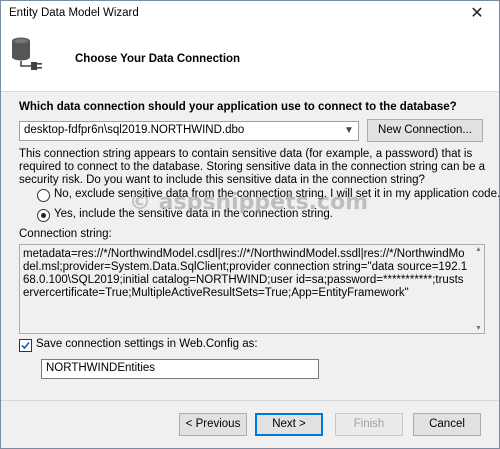 This screenshot has width=500, height=449. Describe the element at coordinates (27, 53) in the screenshot. I see `database-plug-icon` at that location.